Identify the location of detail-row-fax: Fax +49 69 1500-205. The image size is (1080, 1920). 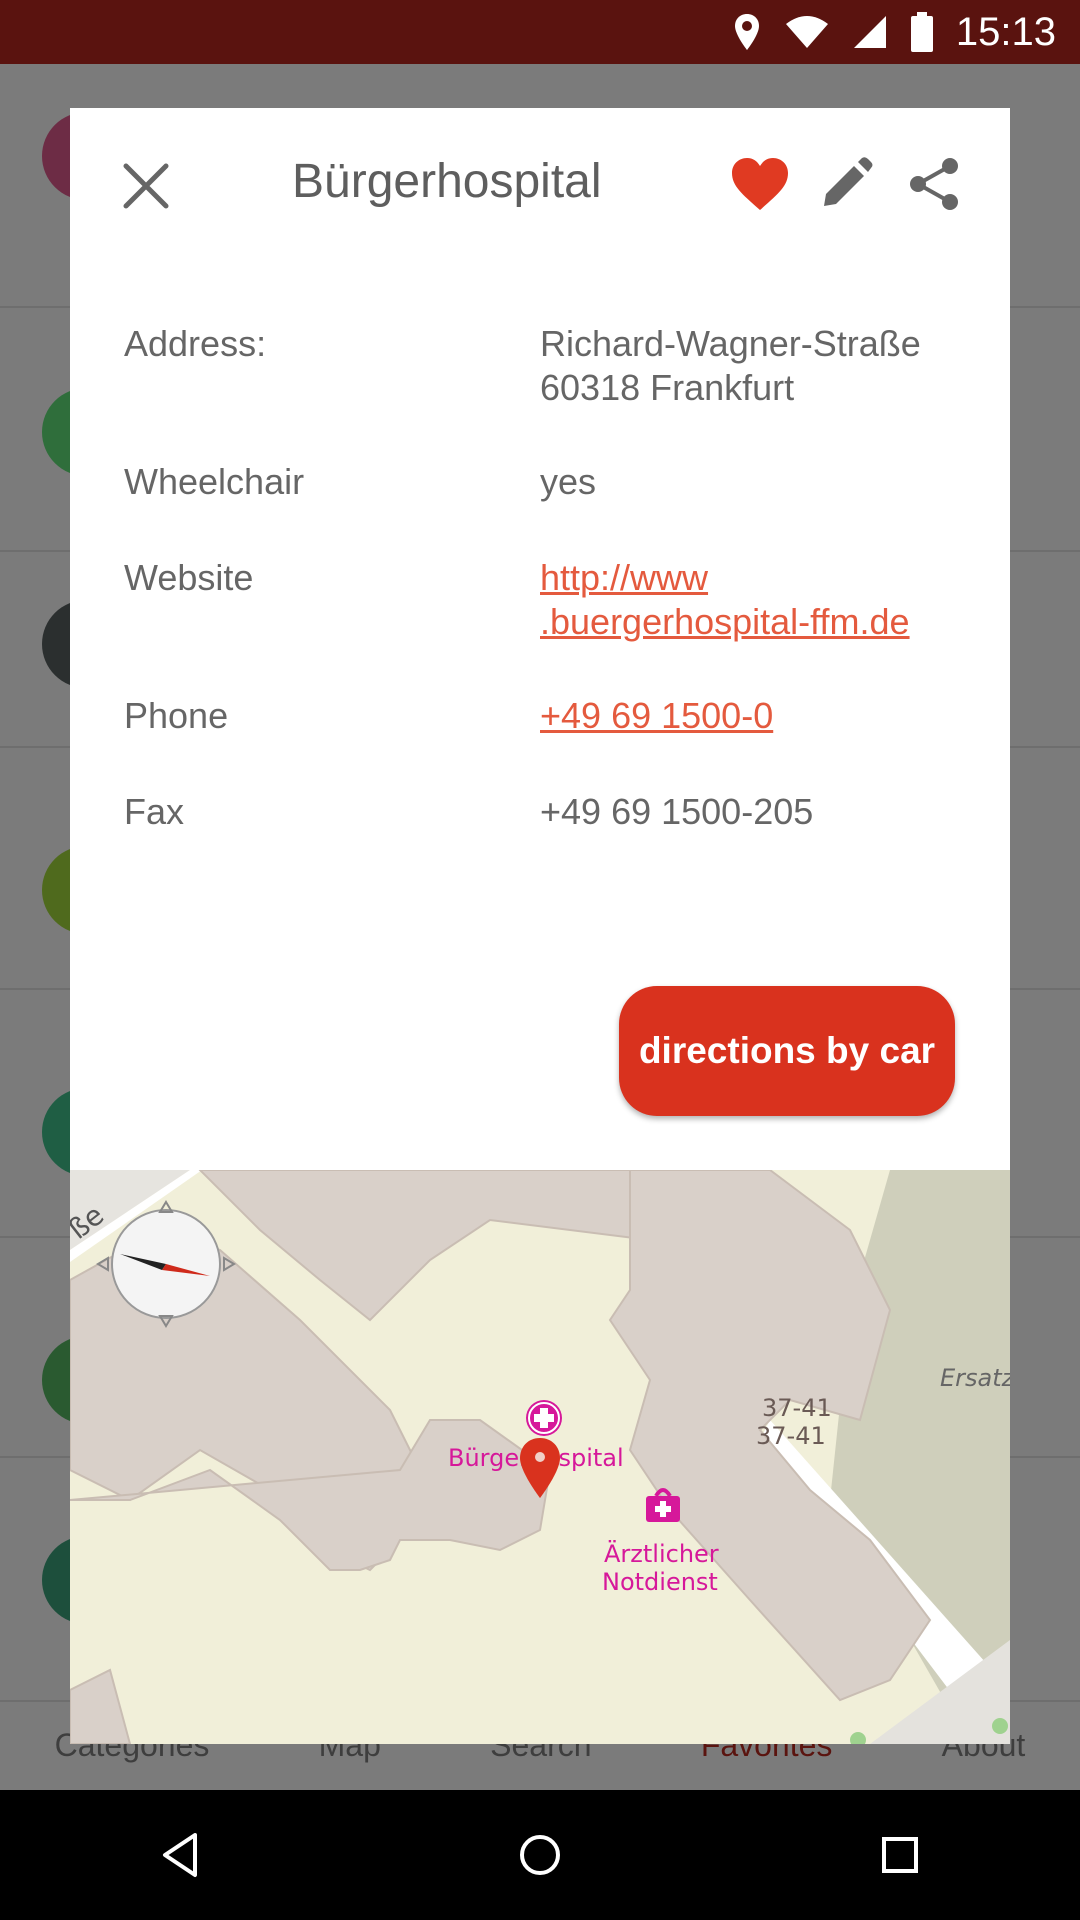
(542, 812).